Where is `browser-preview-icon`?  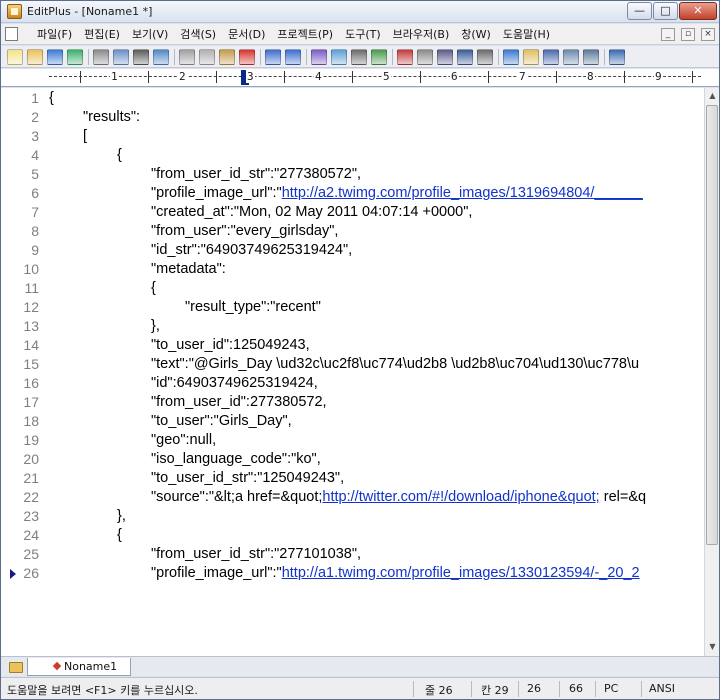 browser-preview-icon is located at coordinates (161, 57).